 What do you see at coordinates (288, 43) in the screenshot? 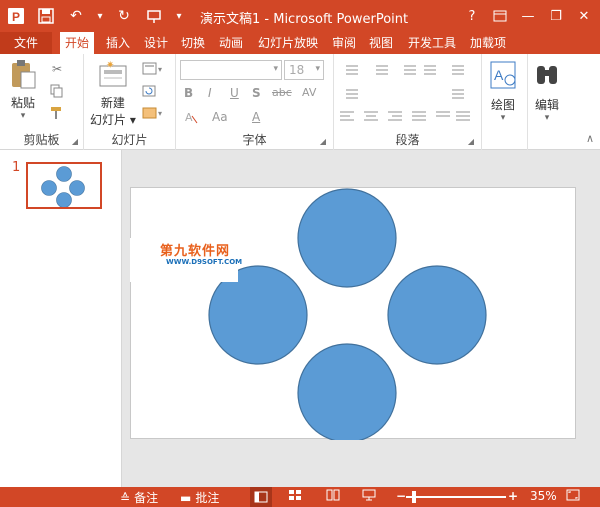
I see `tab-slideshow: 幻灯片放映` at bounding box center [288, 43].